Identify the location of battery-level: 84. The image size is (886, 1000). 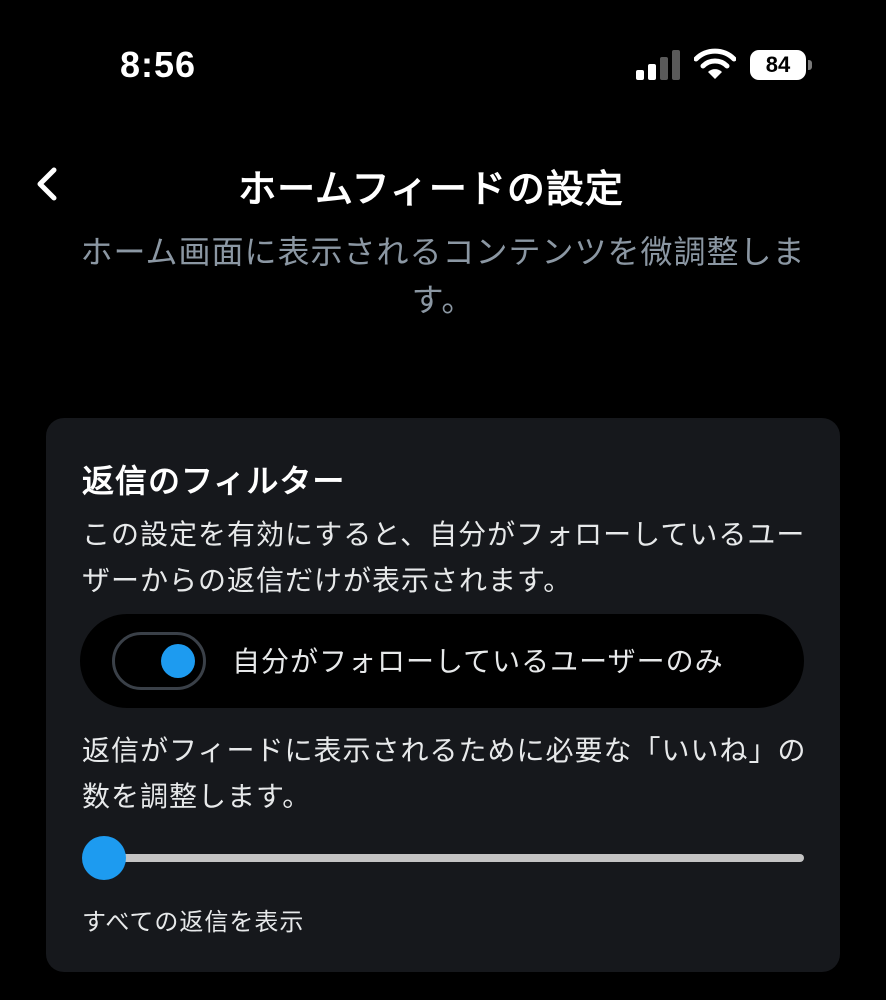
(778, 65).